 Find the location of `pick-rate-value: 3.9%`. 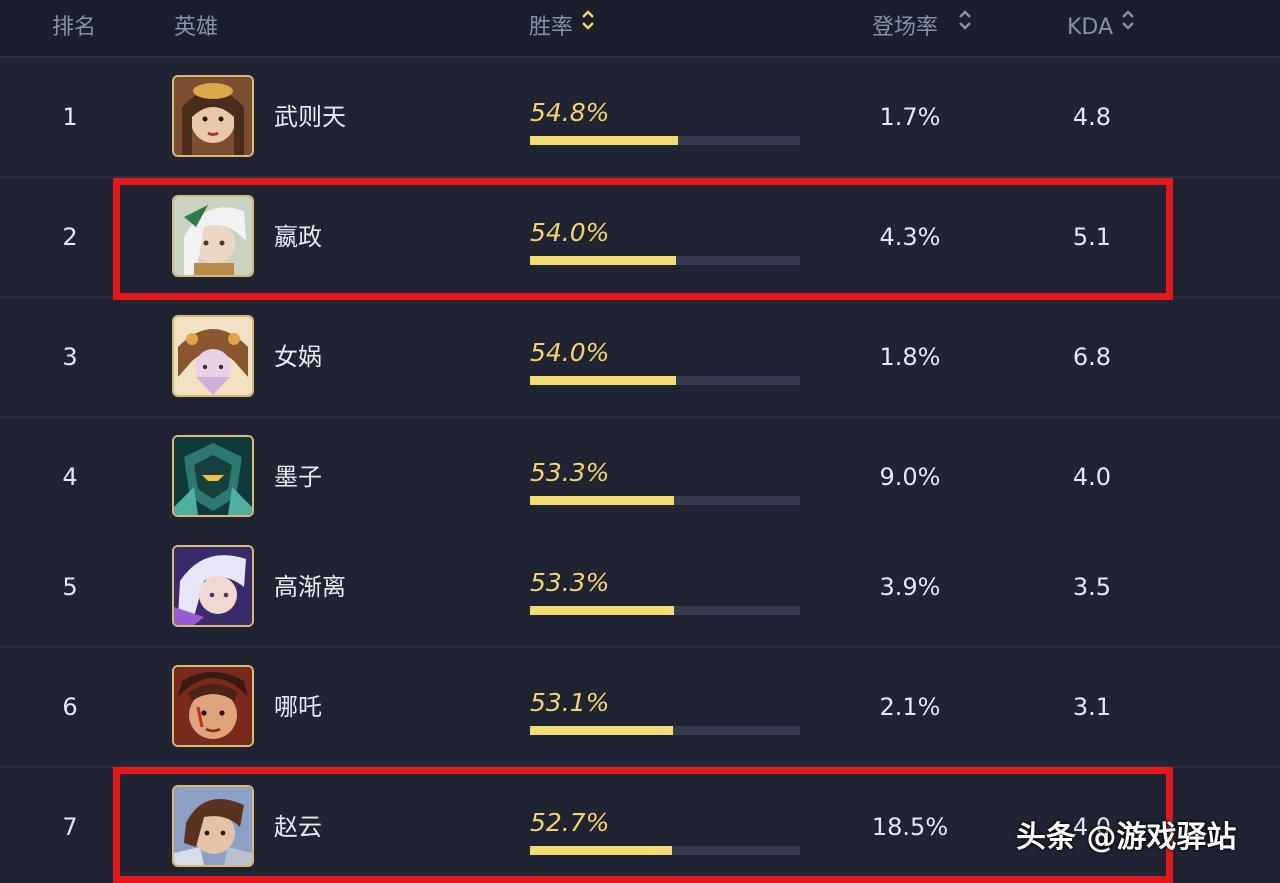

pick-rate-value: 3.9% is located at coordinates (910, 587).